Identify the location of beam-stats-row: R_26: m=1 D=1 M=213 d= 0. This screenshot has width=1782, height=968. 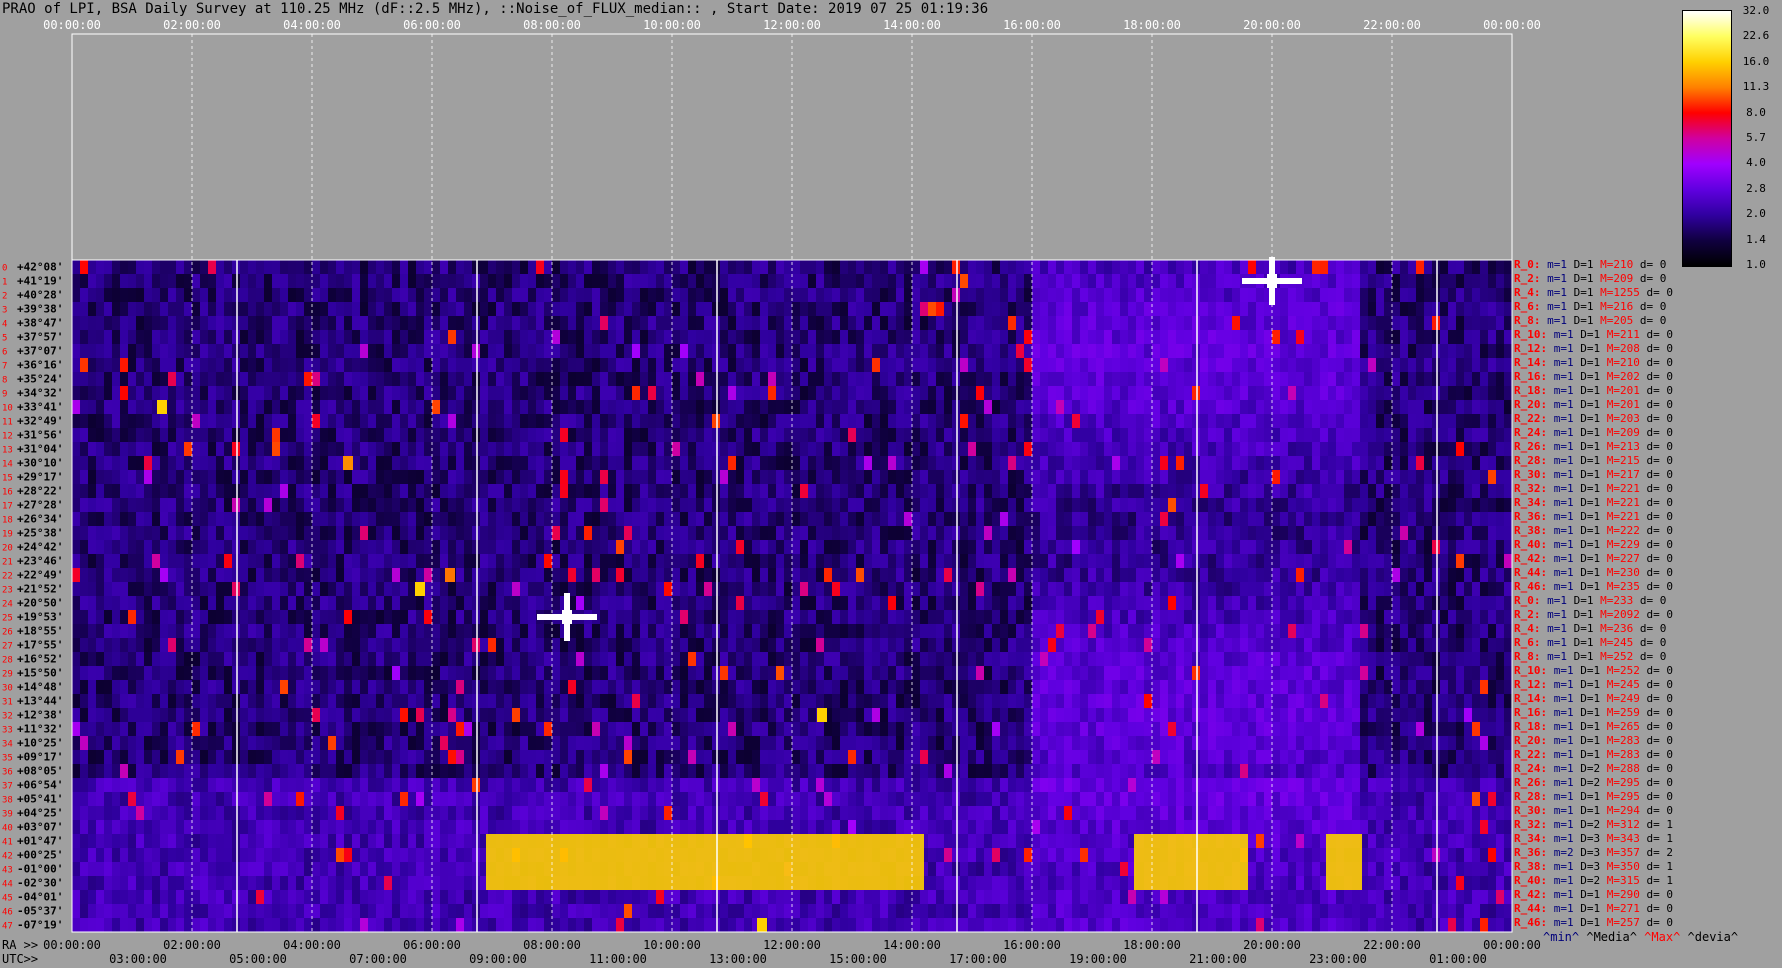
(1593, 447).